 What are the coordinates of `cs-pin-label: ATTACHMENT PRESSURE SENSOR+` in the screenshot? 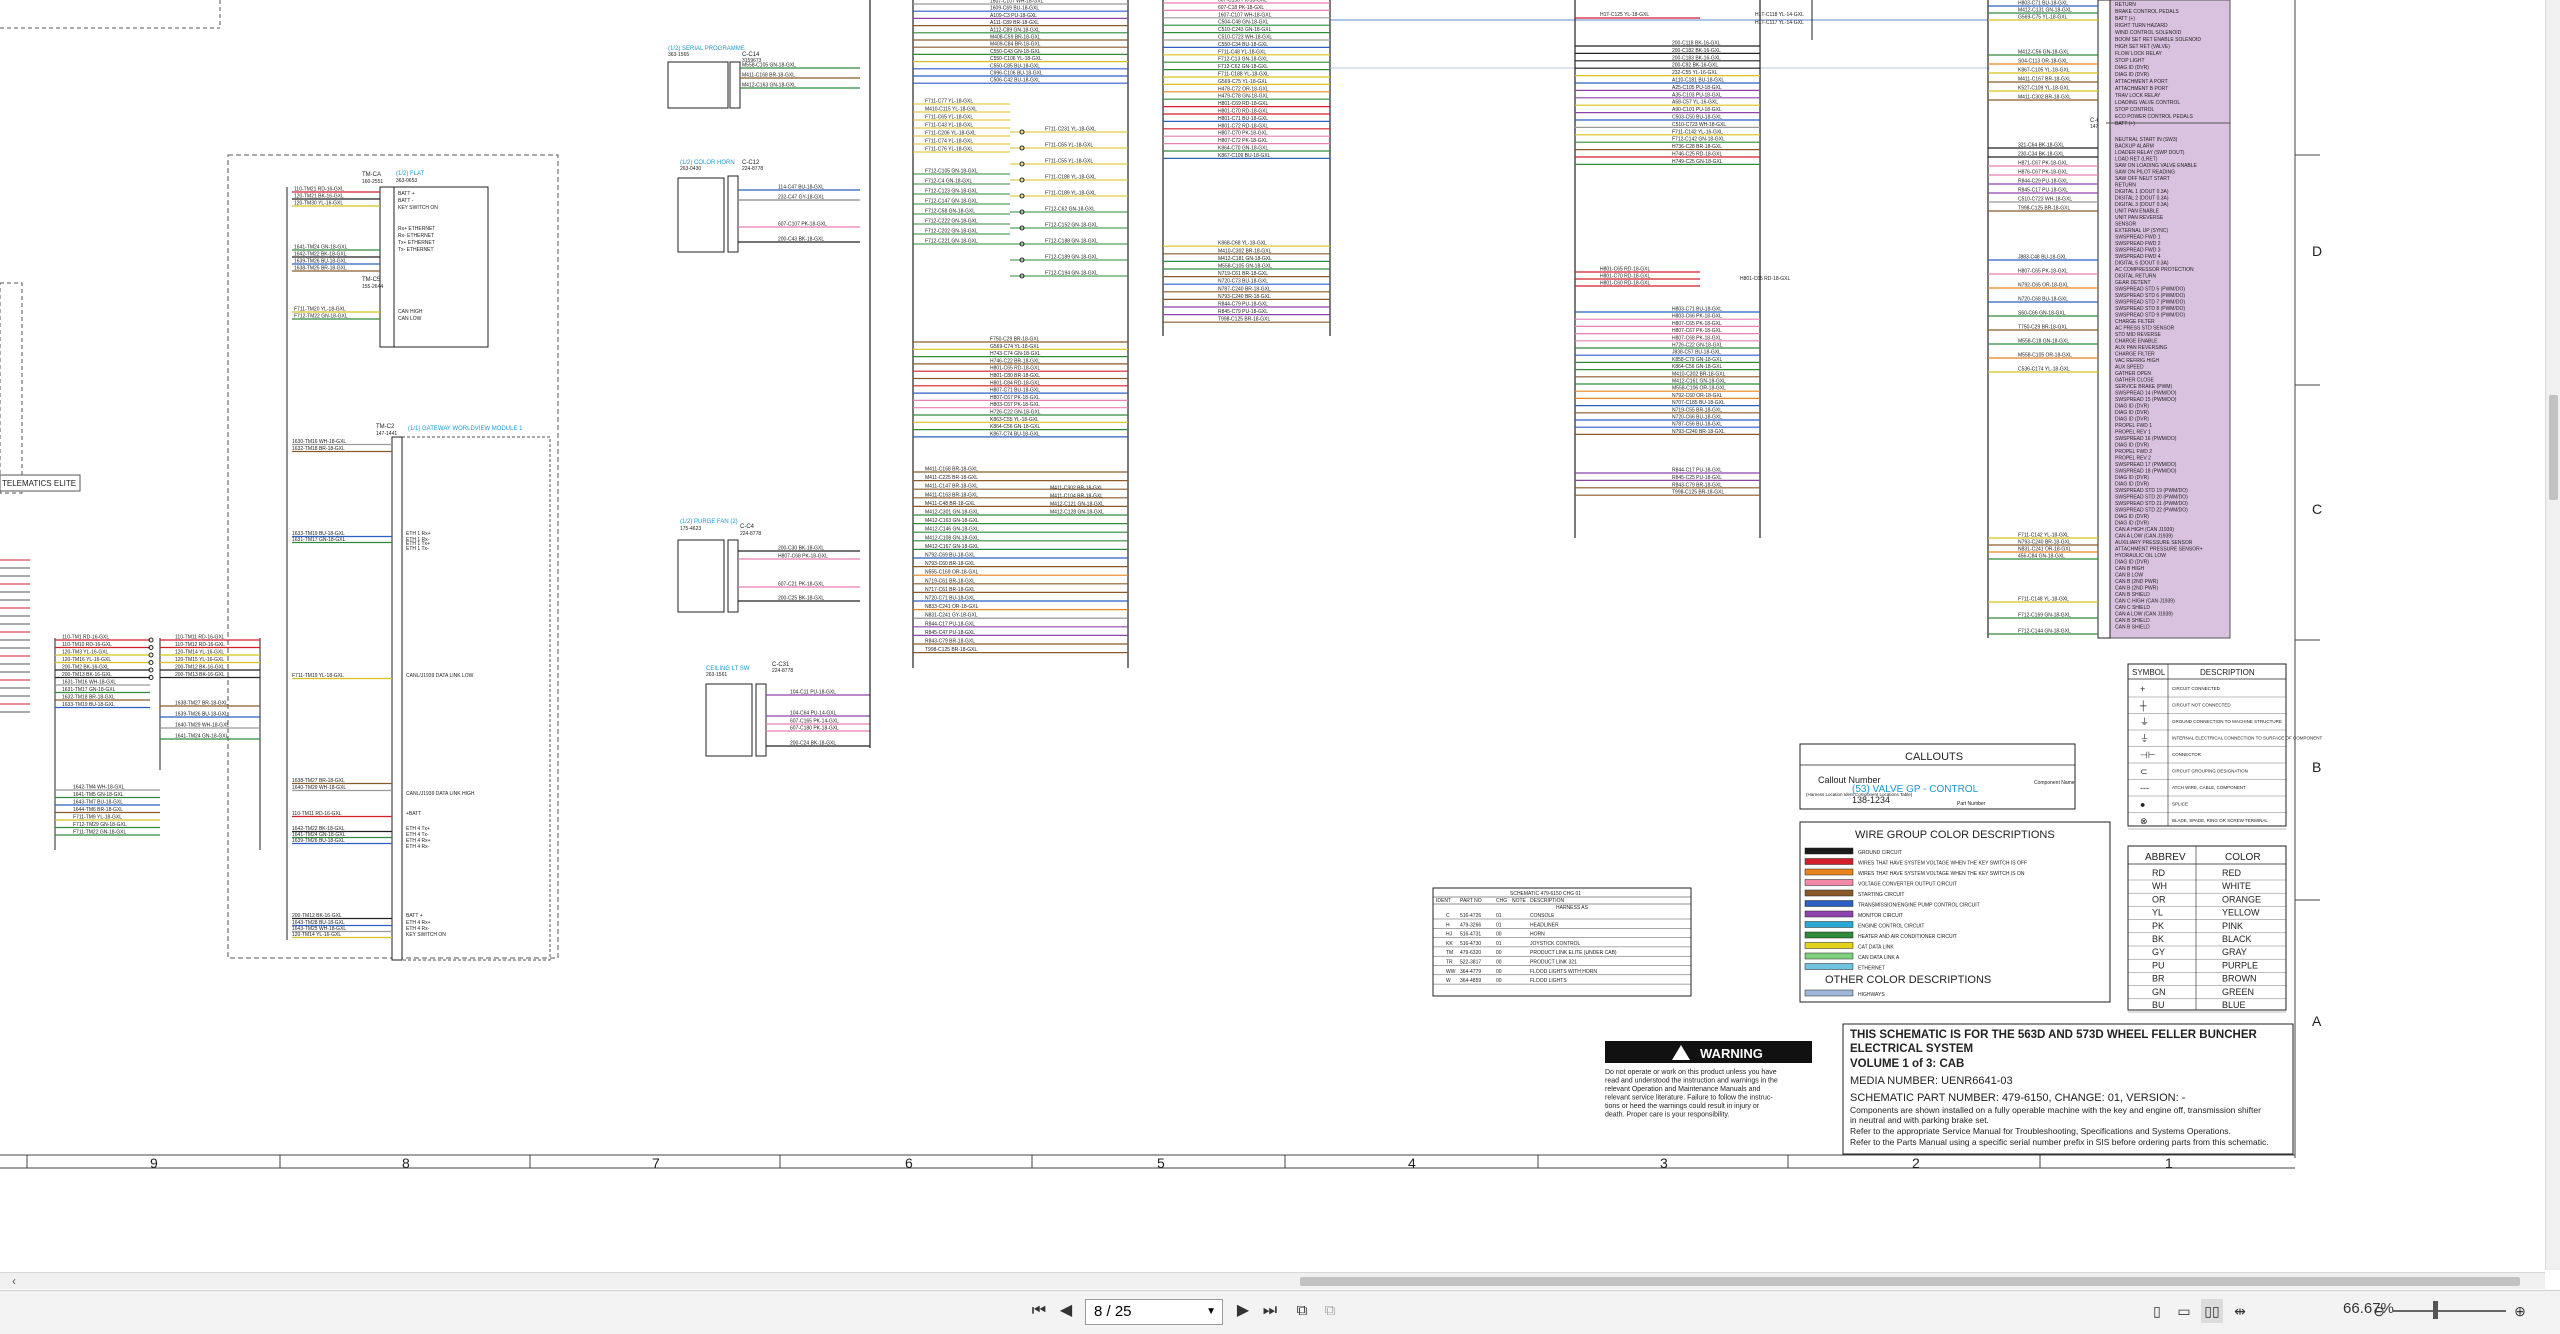 It's located at (2159, 550).